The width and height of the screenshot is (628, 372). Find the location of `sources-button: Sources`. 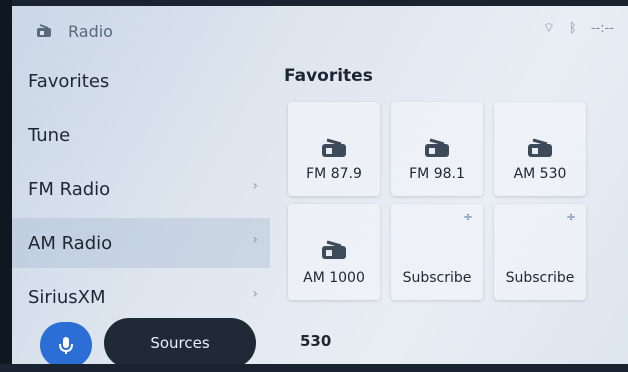

sources-button: Sources is located at coordinates (180, 343).